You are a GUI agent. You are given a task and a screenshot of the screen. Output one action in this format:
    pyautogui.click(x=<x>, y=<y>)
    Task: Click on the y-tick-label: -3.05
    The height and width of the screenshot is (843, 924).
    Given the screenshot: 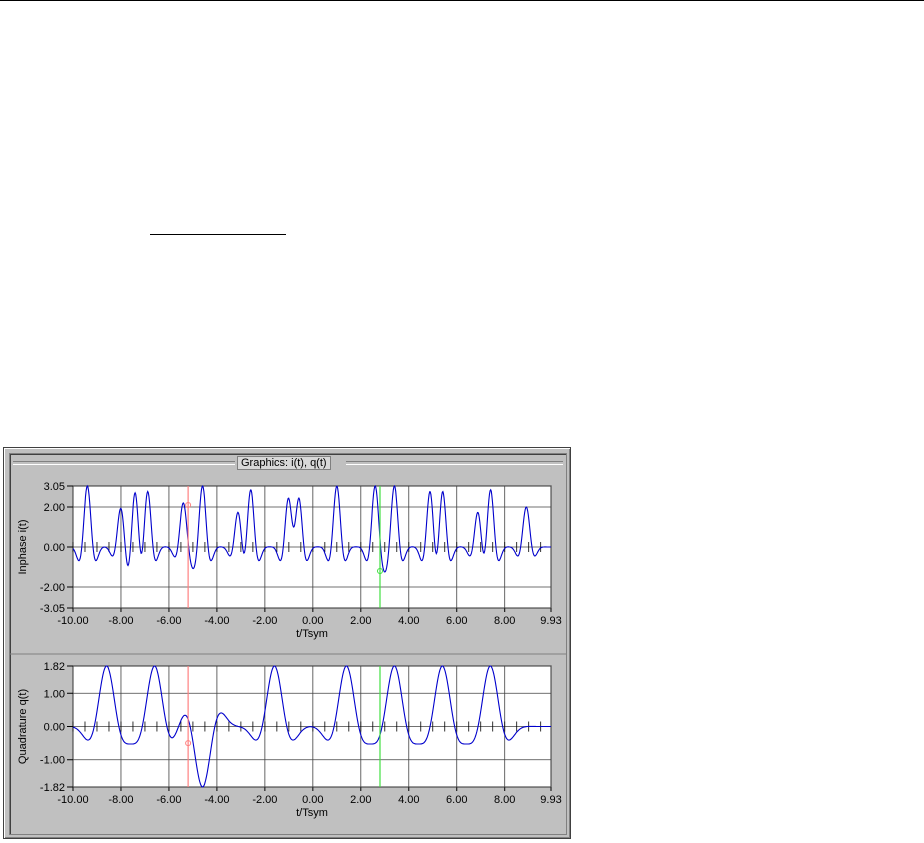 What is the action you would take?
    pyautogui.click(x=52, y=609)
    